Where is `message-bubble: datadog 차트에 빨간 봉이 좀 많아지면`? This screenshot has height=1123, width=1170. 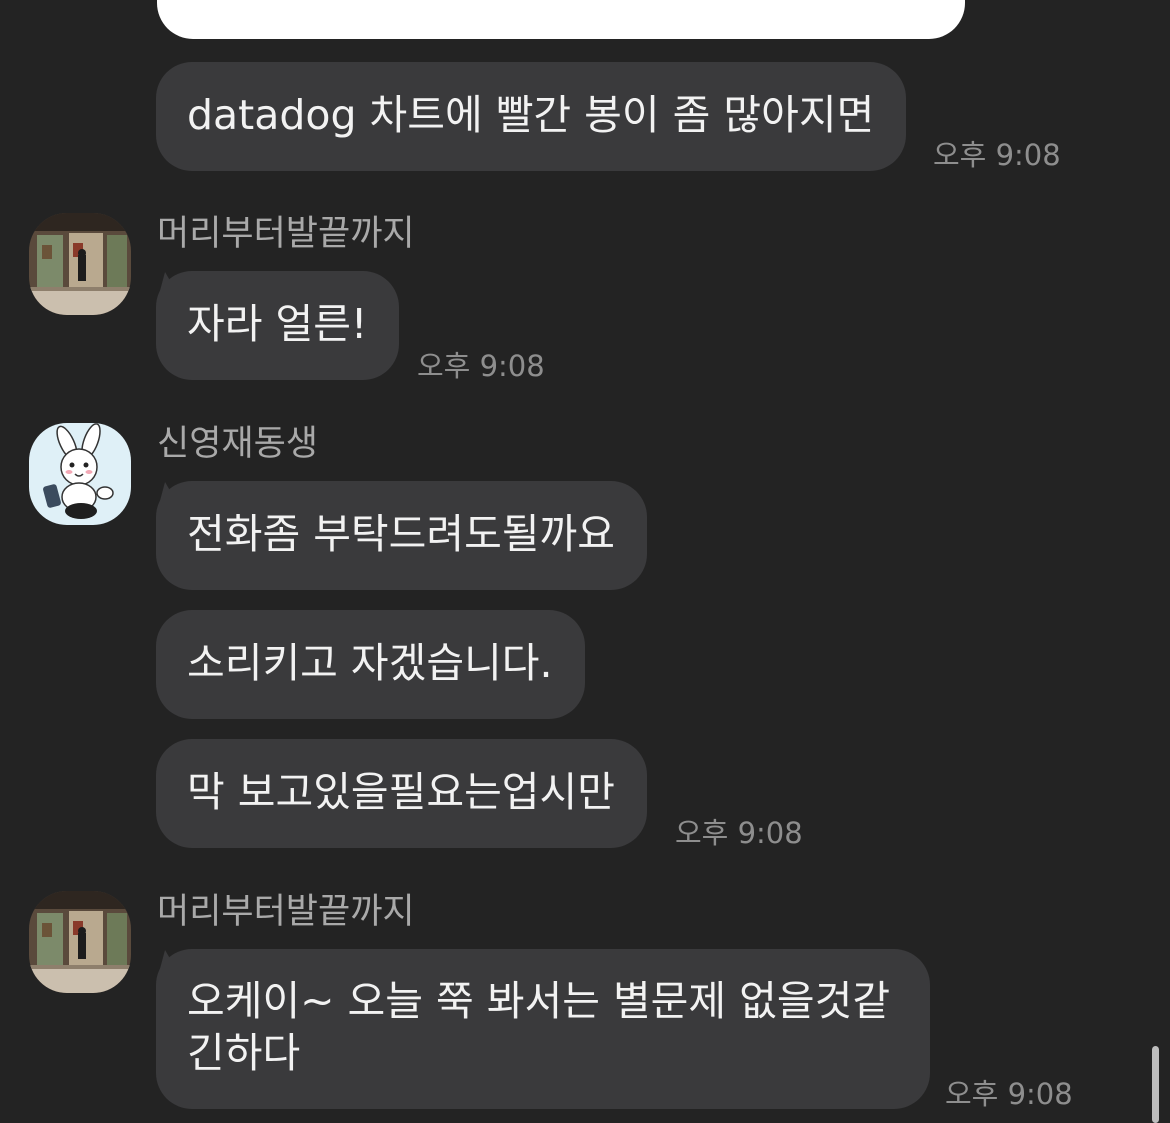
message-bubble: datadog 차트에 빨간 봉이 좀 많아지면 is located at coordinates (531, 116).